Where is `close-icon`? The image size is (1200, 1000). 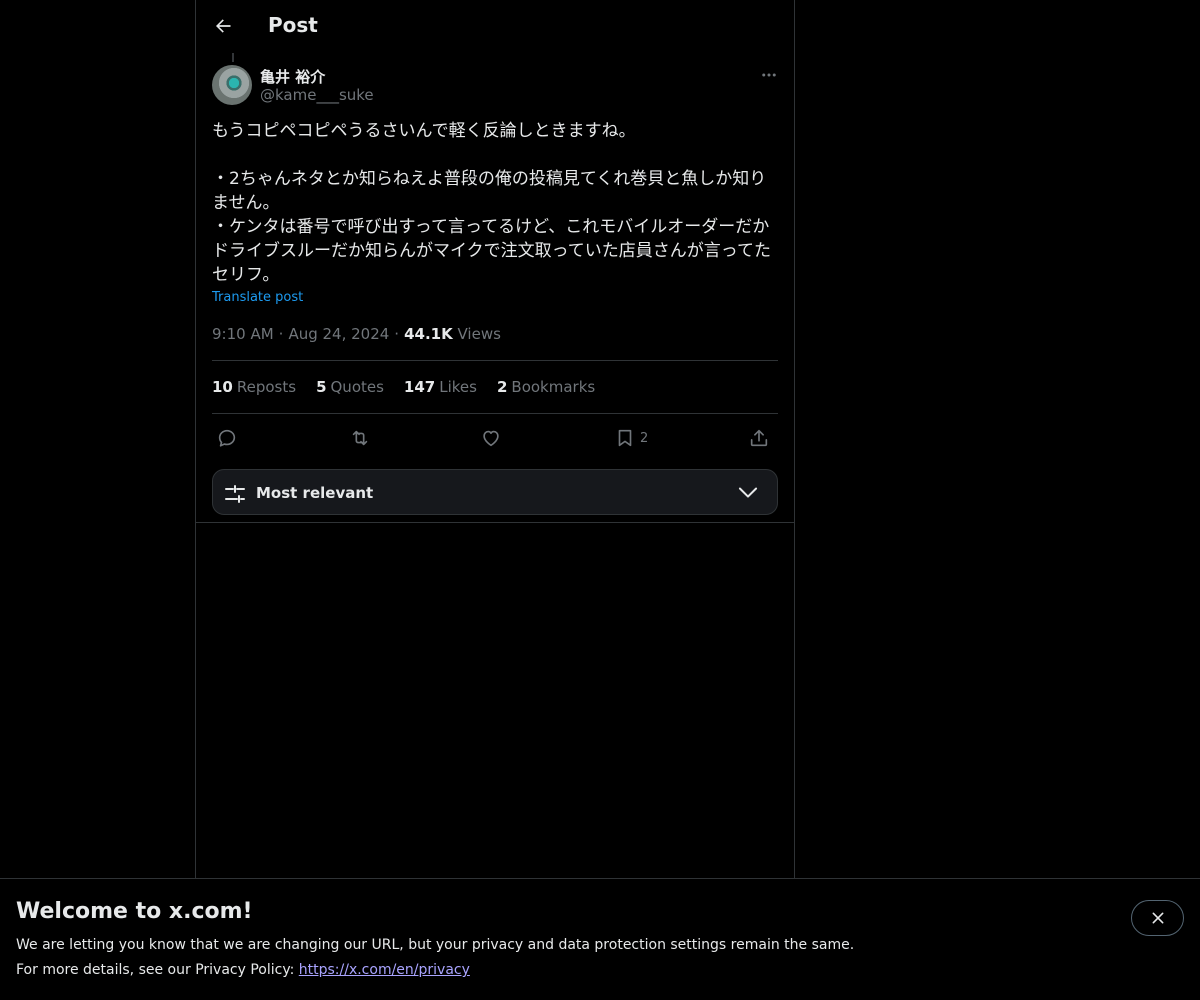
close-icon is located at coordinates (1157, 918).